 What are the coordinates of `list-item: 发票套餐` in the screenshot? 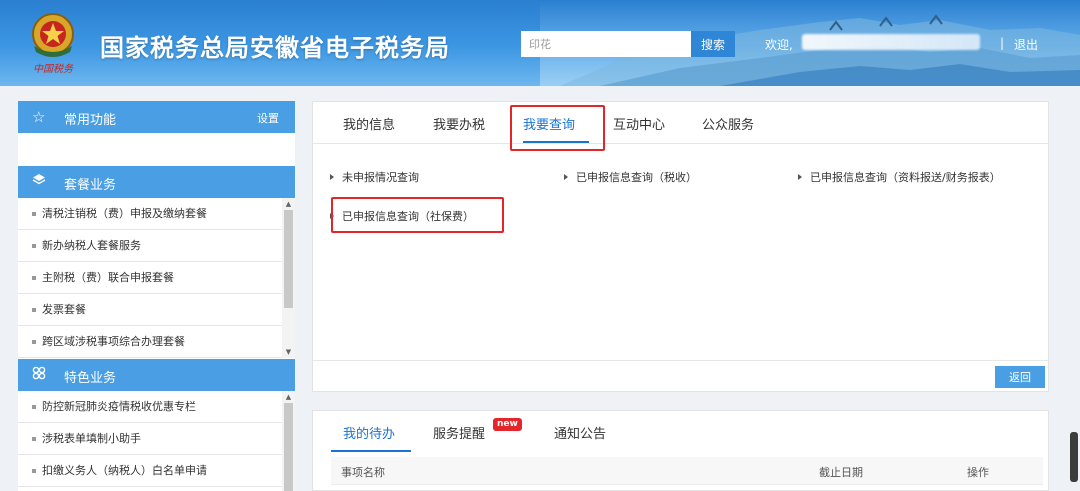 It's located at (156, 310).